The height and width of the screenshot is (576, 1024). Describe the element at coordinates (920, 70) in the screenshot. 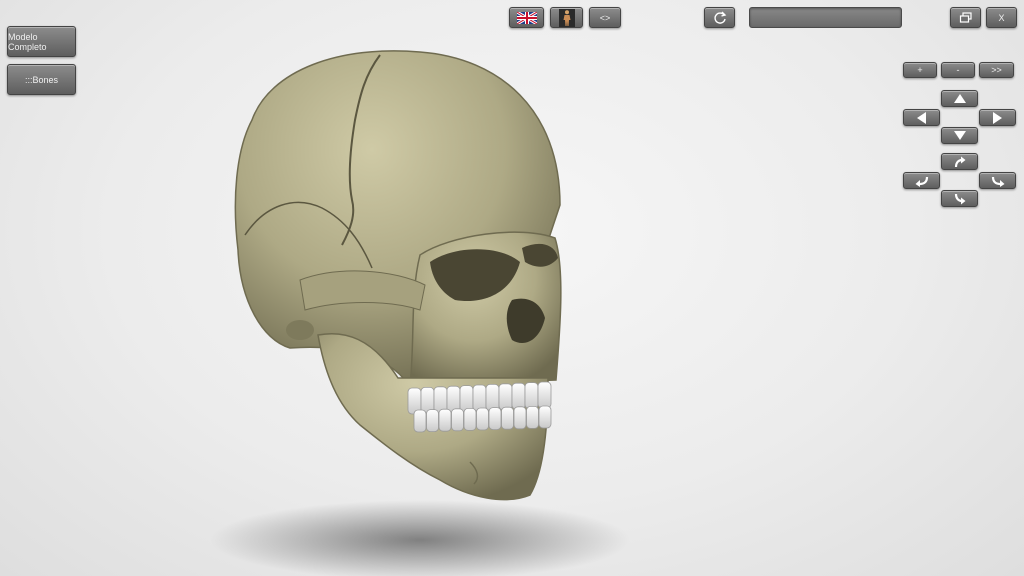

I see `zoom-in-button: +` at that location.